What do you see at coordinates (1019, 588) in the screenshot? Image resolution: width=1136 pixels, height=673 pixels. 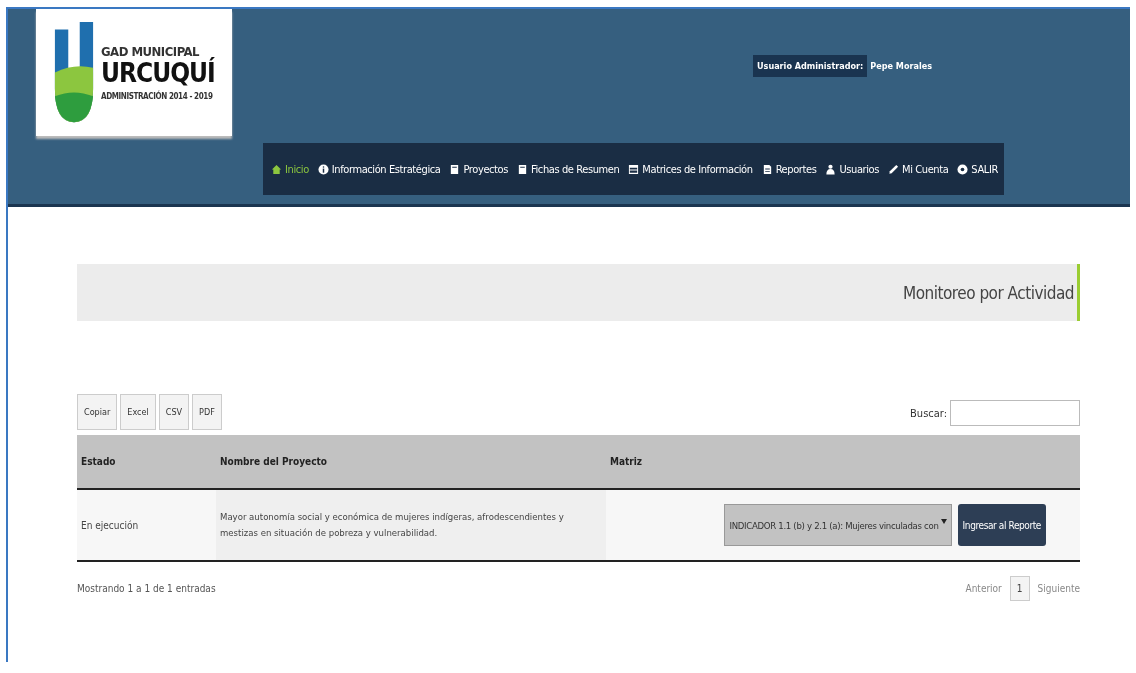 I see `page-link: 1` at bounding box center [1019, 588].